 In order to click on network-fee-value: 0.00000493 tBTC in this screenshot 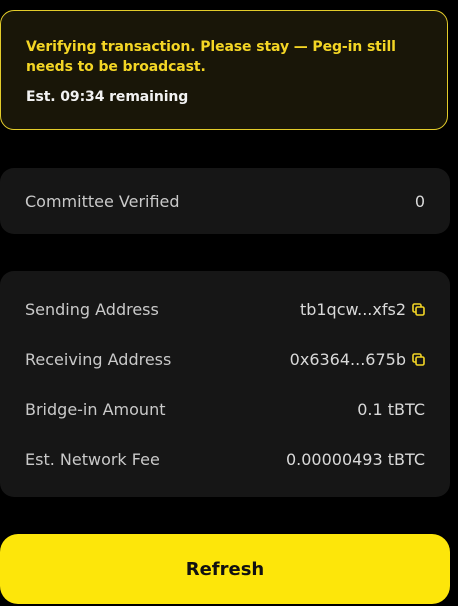, I will do `click(355, 459)`.